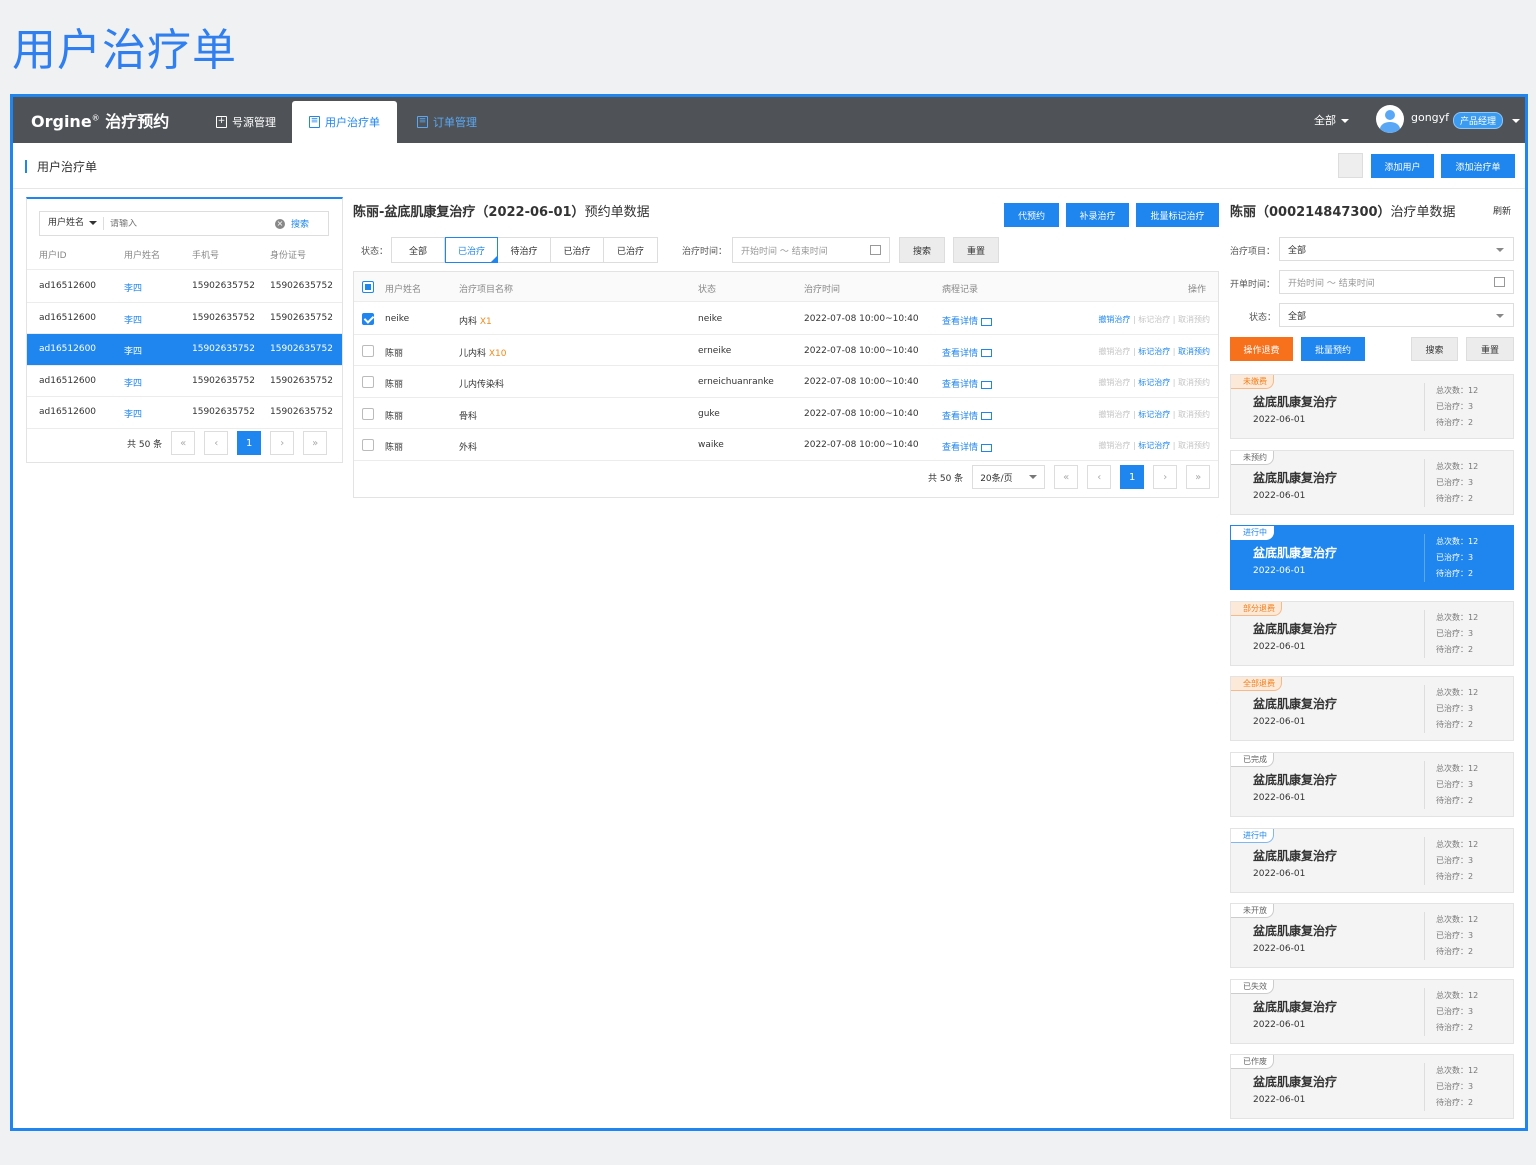 Image resolution: width=1536 pixels, height=1165 pixels. What do you see at coordinates (246, 122) in the screenshot?
I see `nav-tab-schedule: + 号源管理` at bounding box center [246, 122].